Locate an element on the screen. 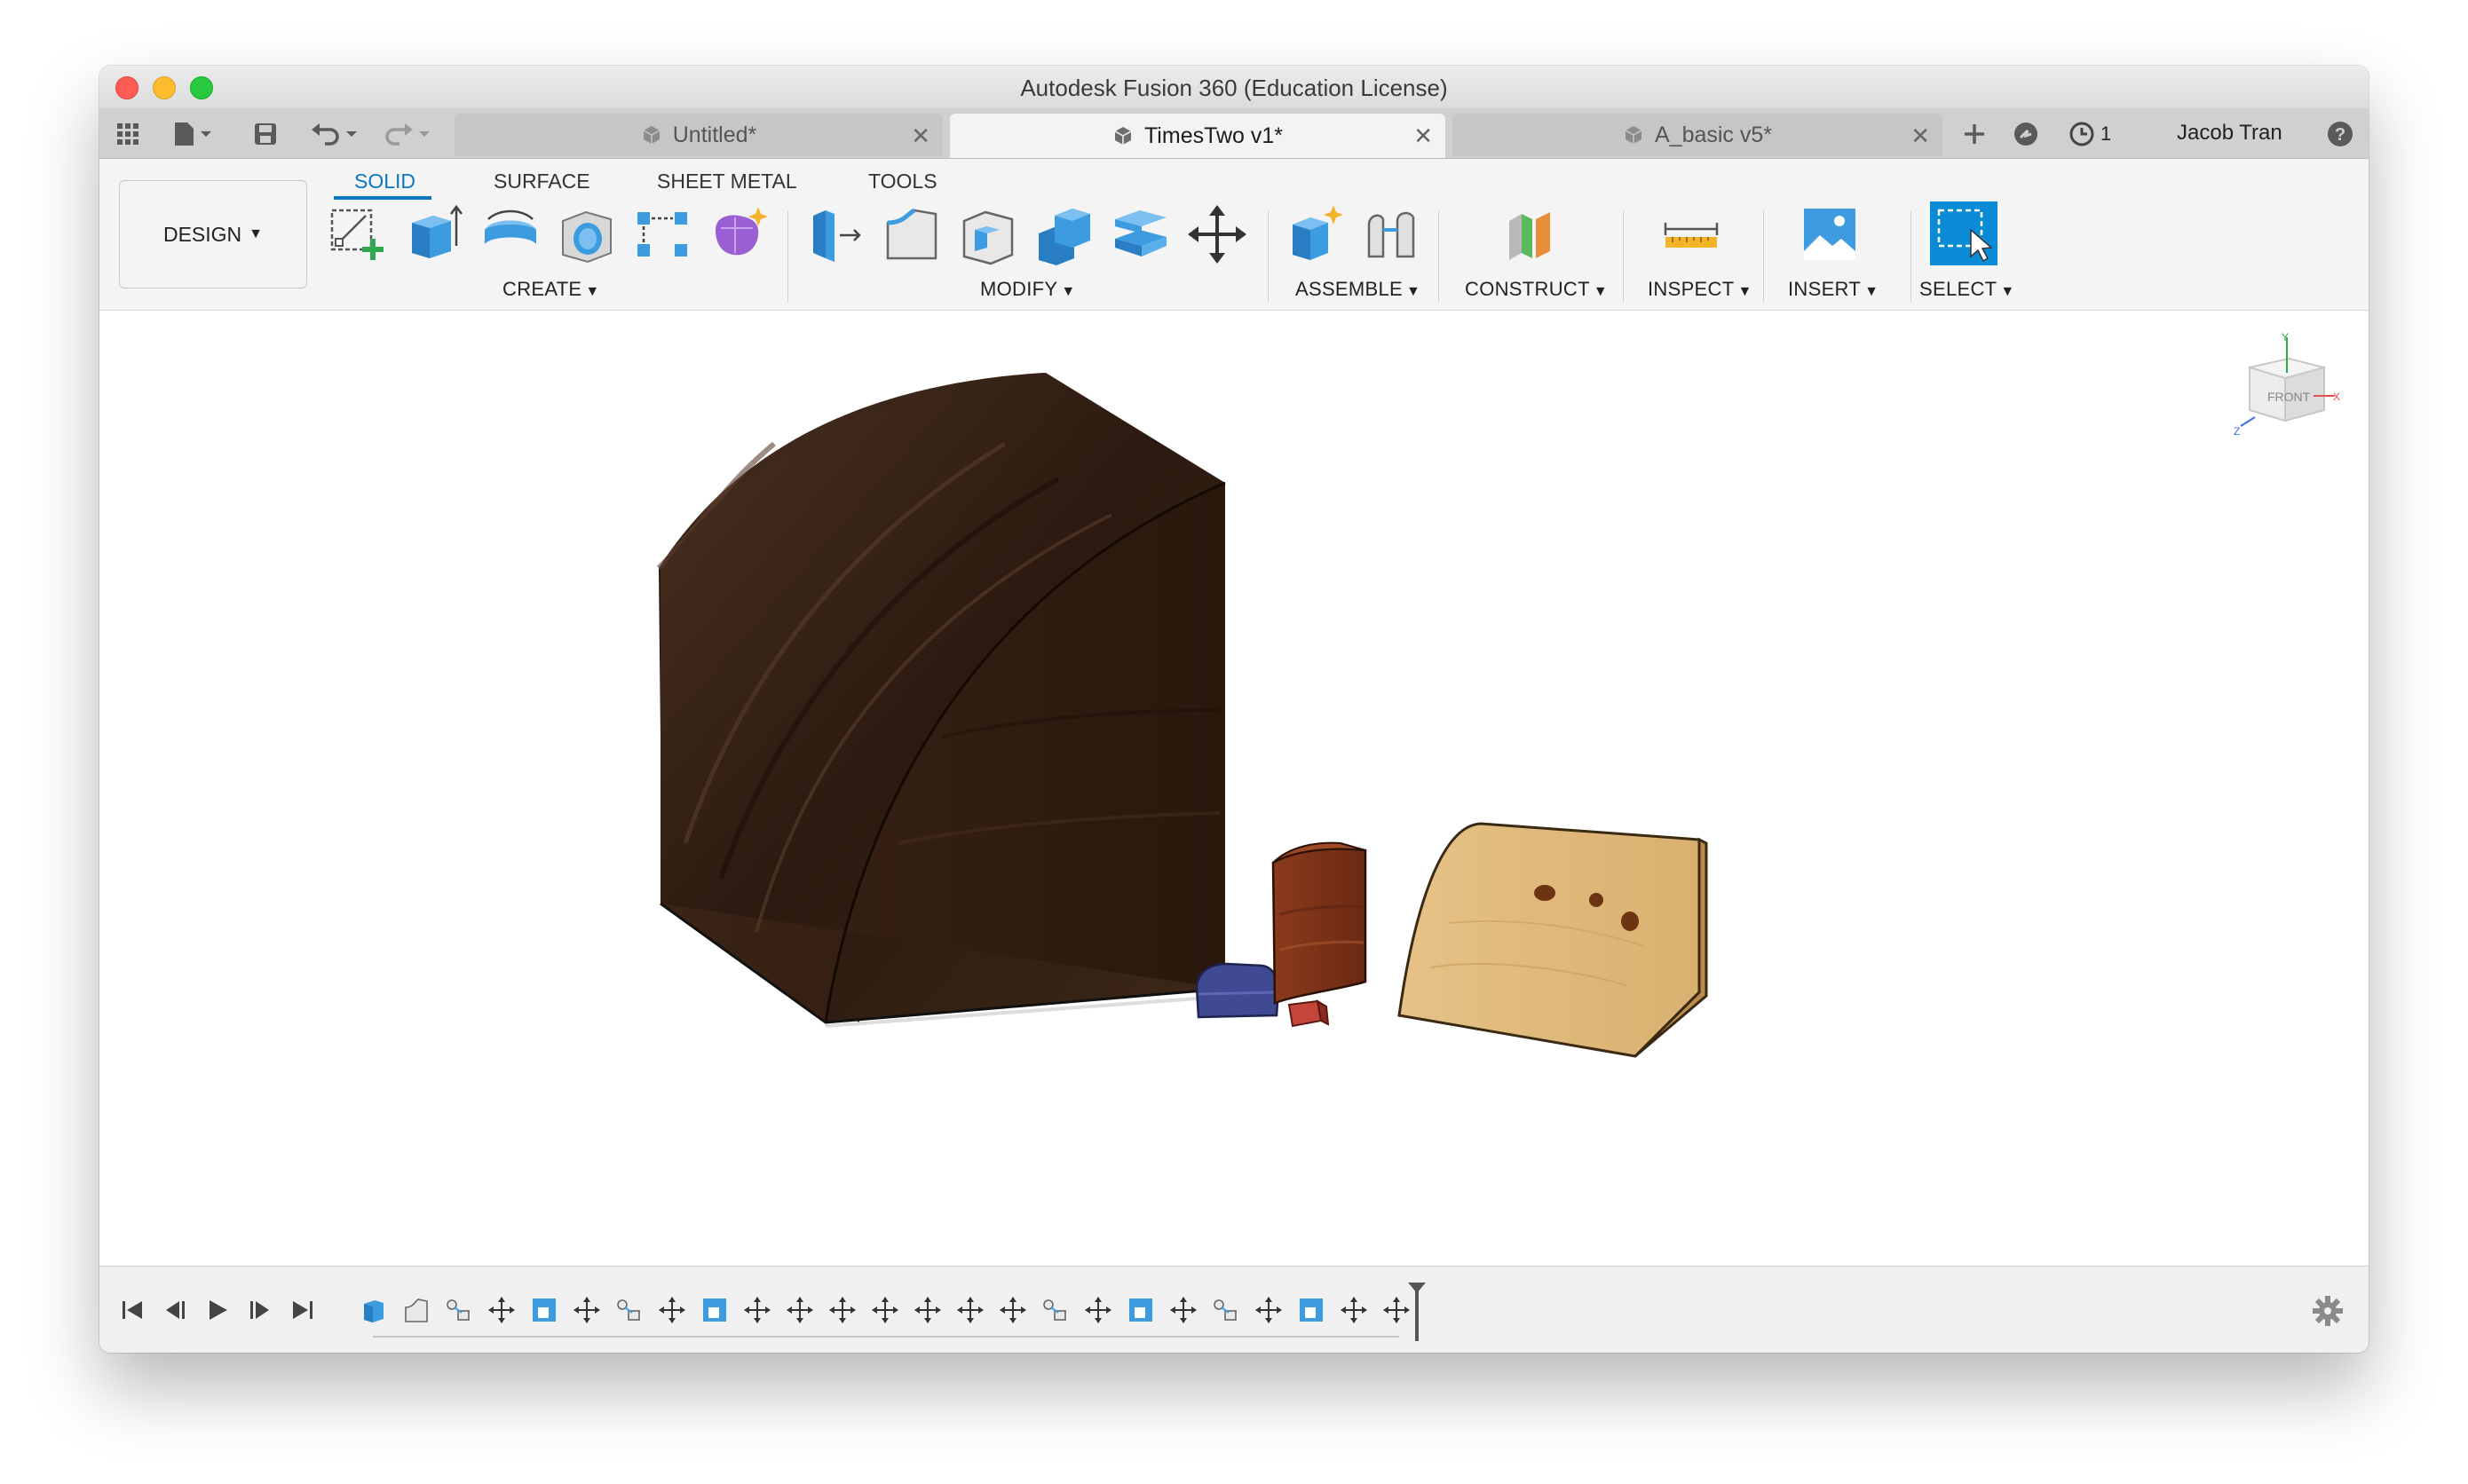  document-tab-untitled: Untitled* ✕ is located at coordinates (699, 135).